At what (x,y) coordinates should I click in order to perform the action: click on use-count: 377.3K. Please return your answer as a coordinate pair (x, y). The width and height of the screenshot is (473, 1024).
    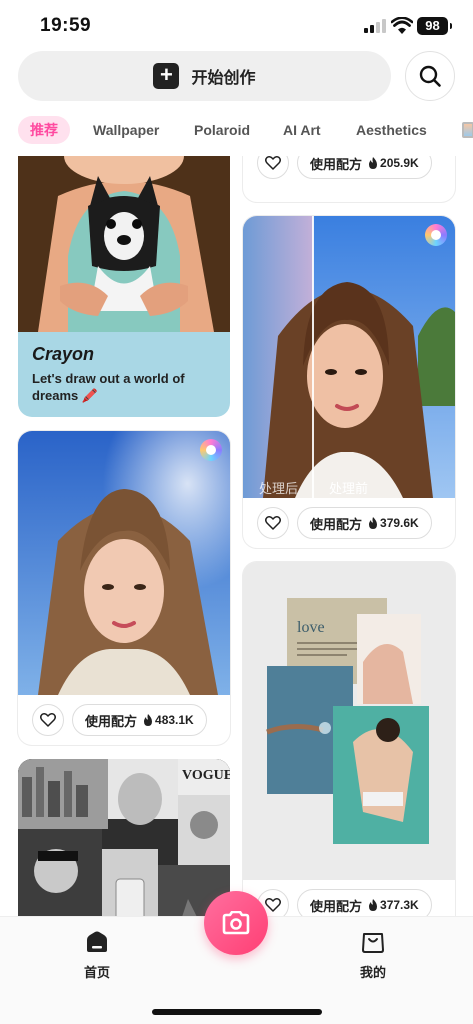
    Looking at the image, I should click on (393, 905).